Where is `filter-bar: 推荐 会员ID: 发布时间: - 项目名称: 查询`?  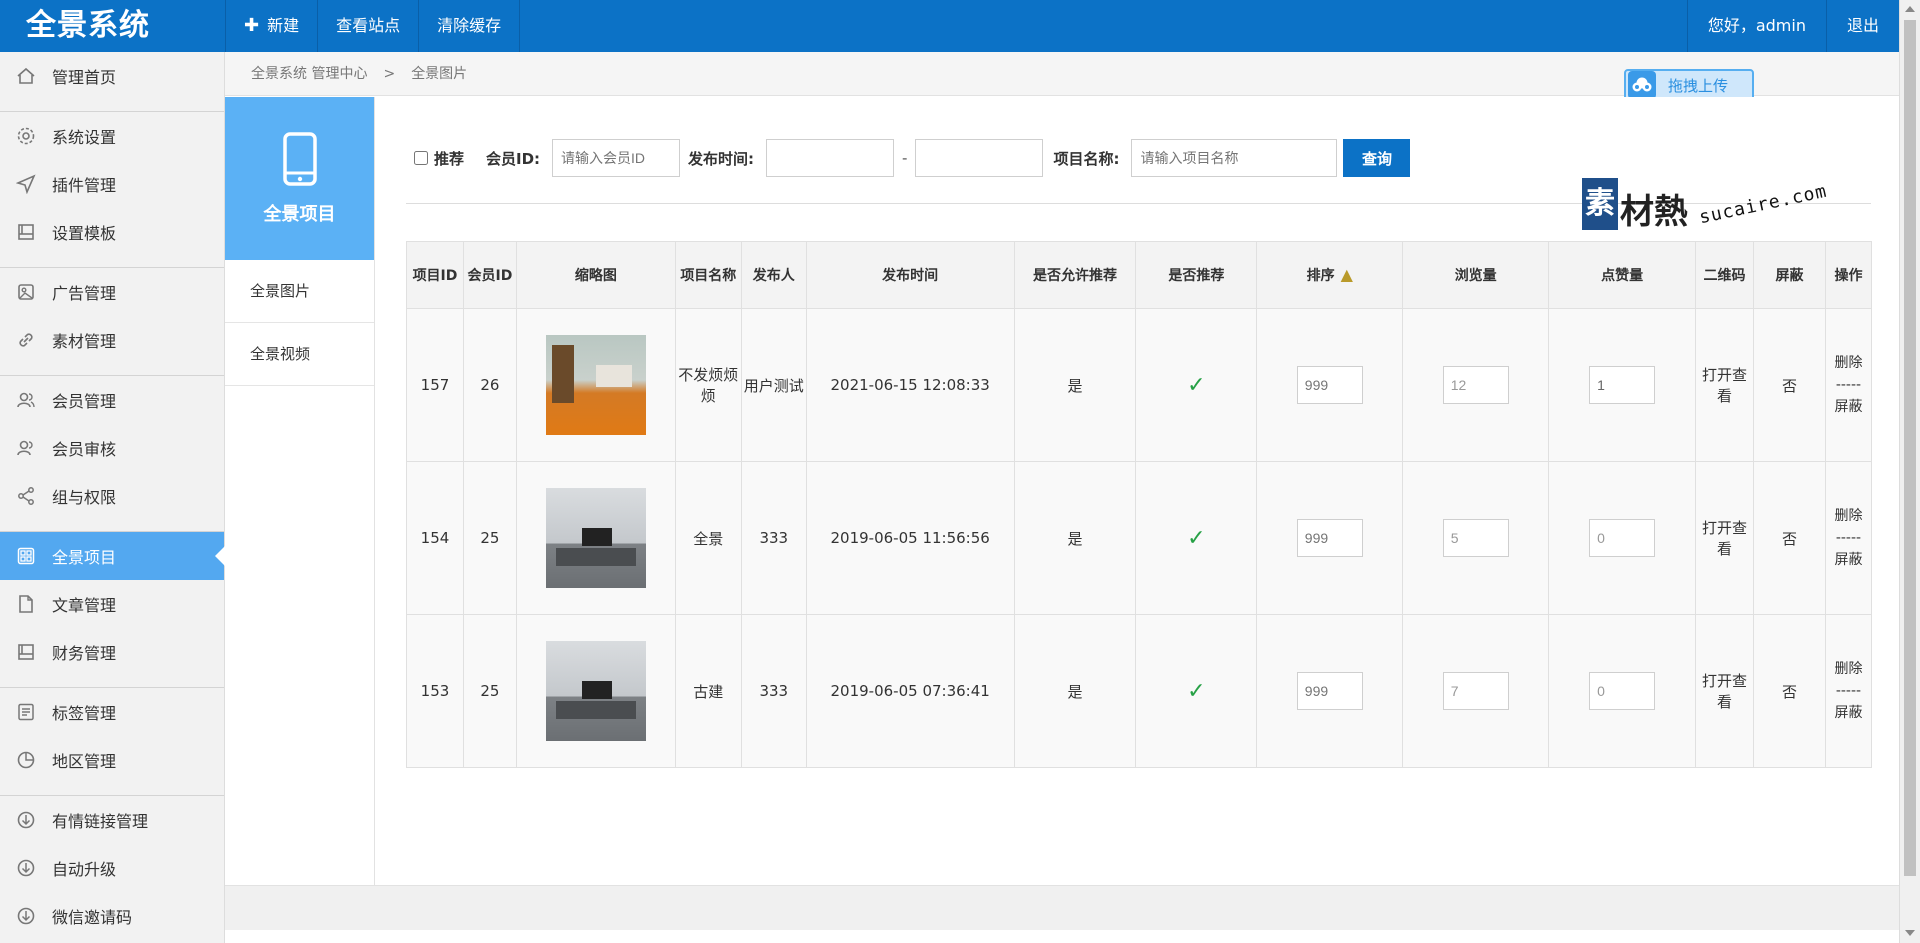
filter-bar: 推荐 会员ID: 发布时间: - 项目名称: 查询 is located at coordinates (912, 158).